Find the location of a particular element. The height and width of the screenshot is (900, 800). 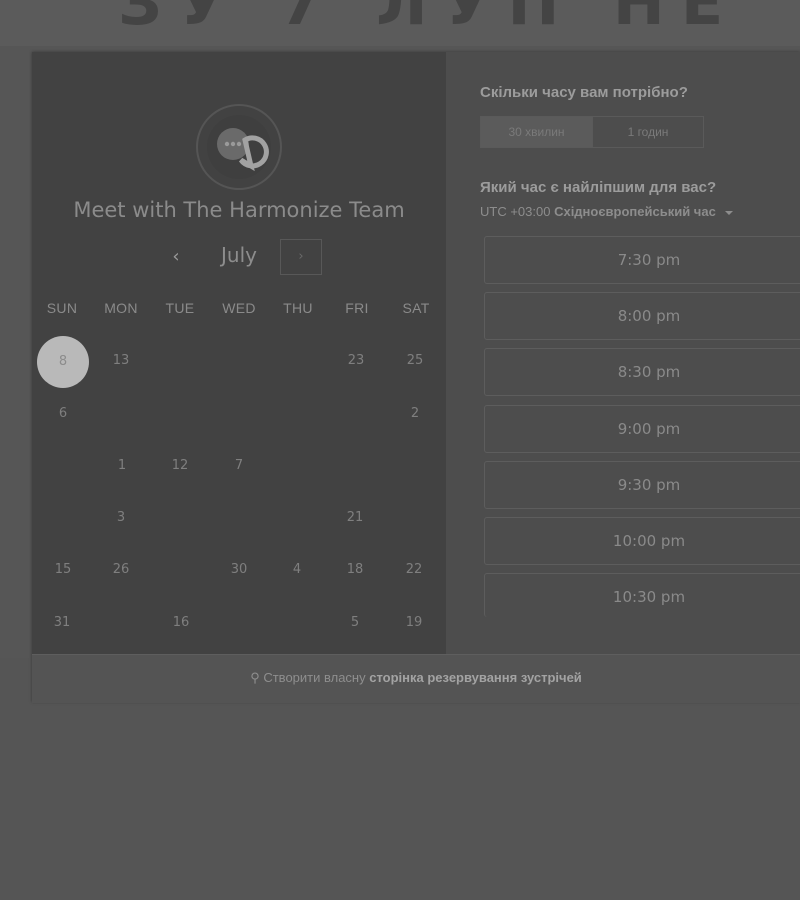

calendar-day: 26 is located at coordinates (121, 570).